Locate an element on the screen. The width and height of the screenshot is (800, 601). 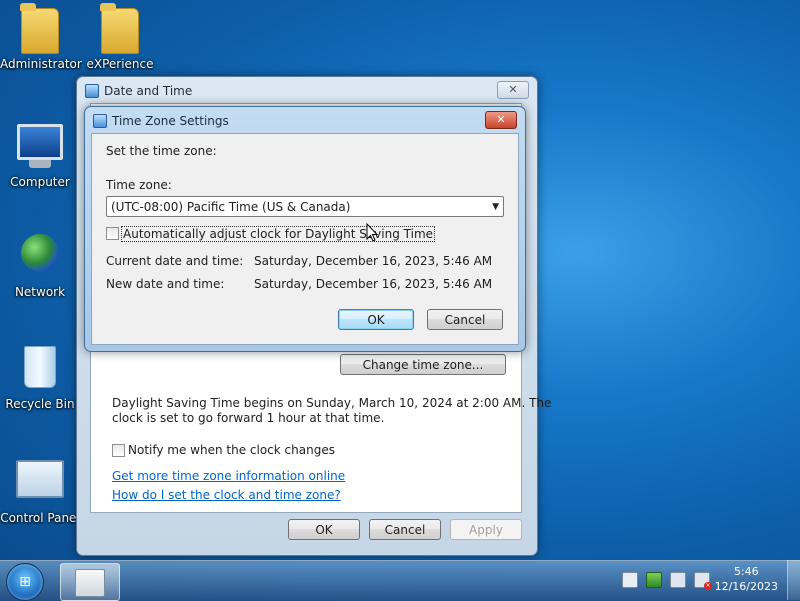
desktop-icon-label: eXPerience is located at coordinates (120, 64).